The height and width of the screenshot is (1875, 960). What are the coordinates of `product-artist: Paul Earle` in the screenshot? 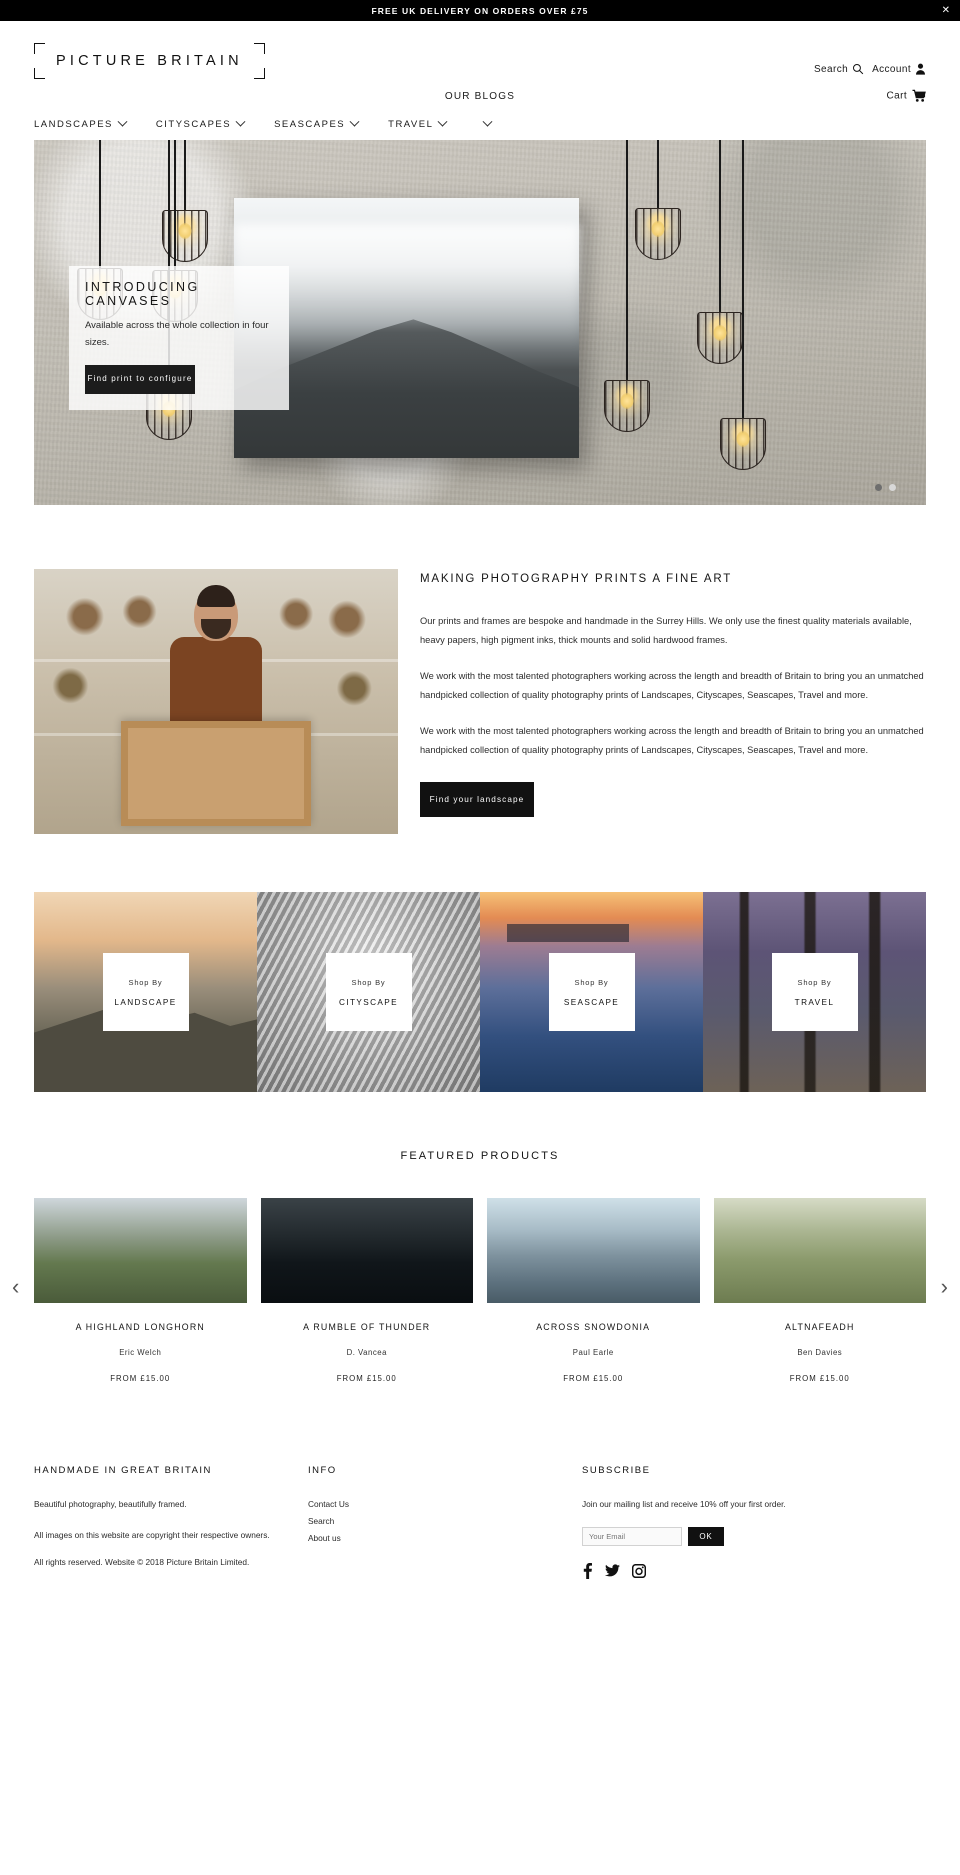 It's located at (593, 1352).